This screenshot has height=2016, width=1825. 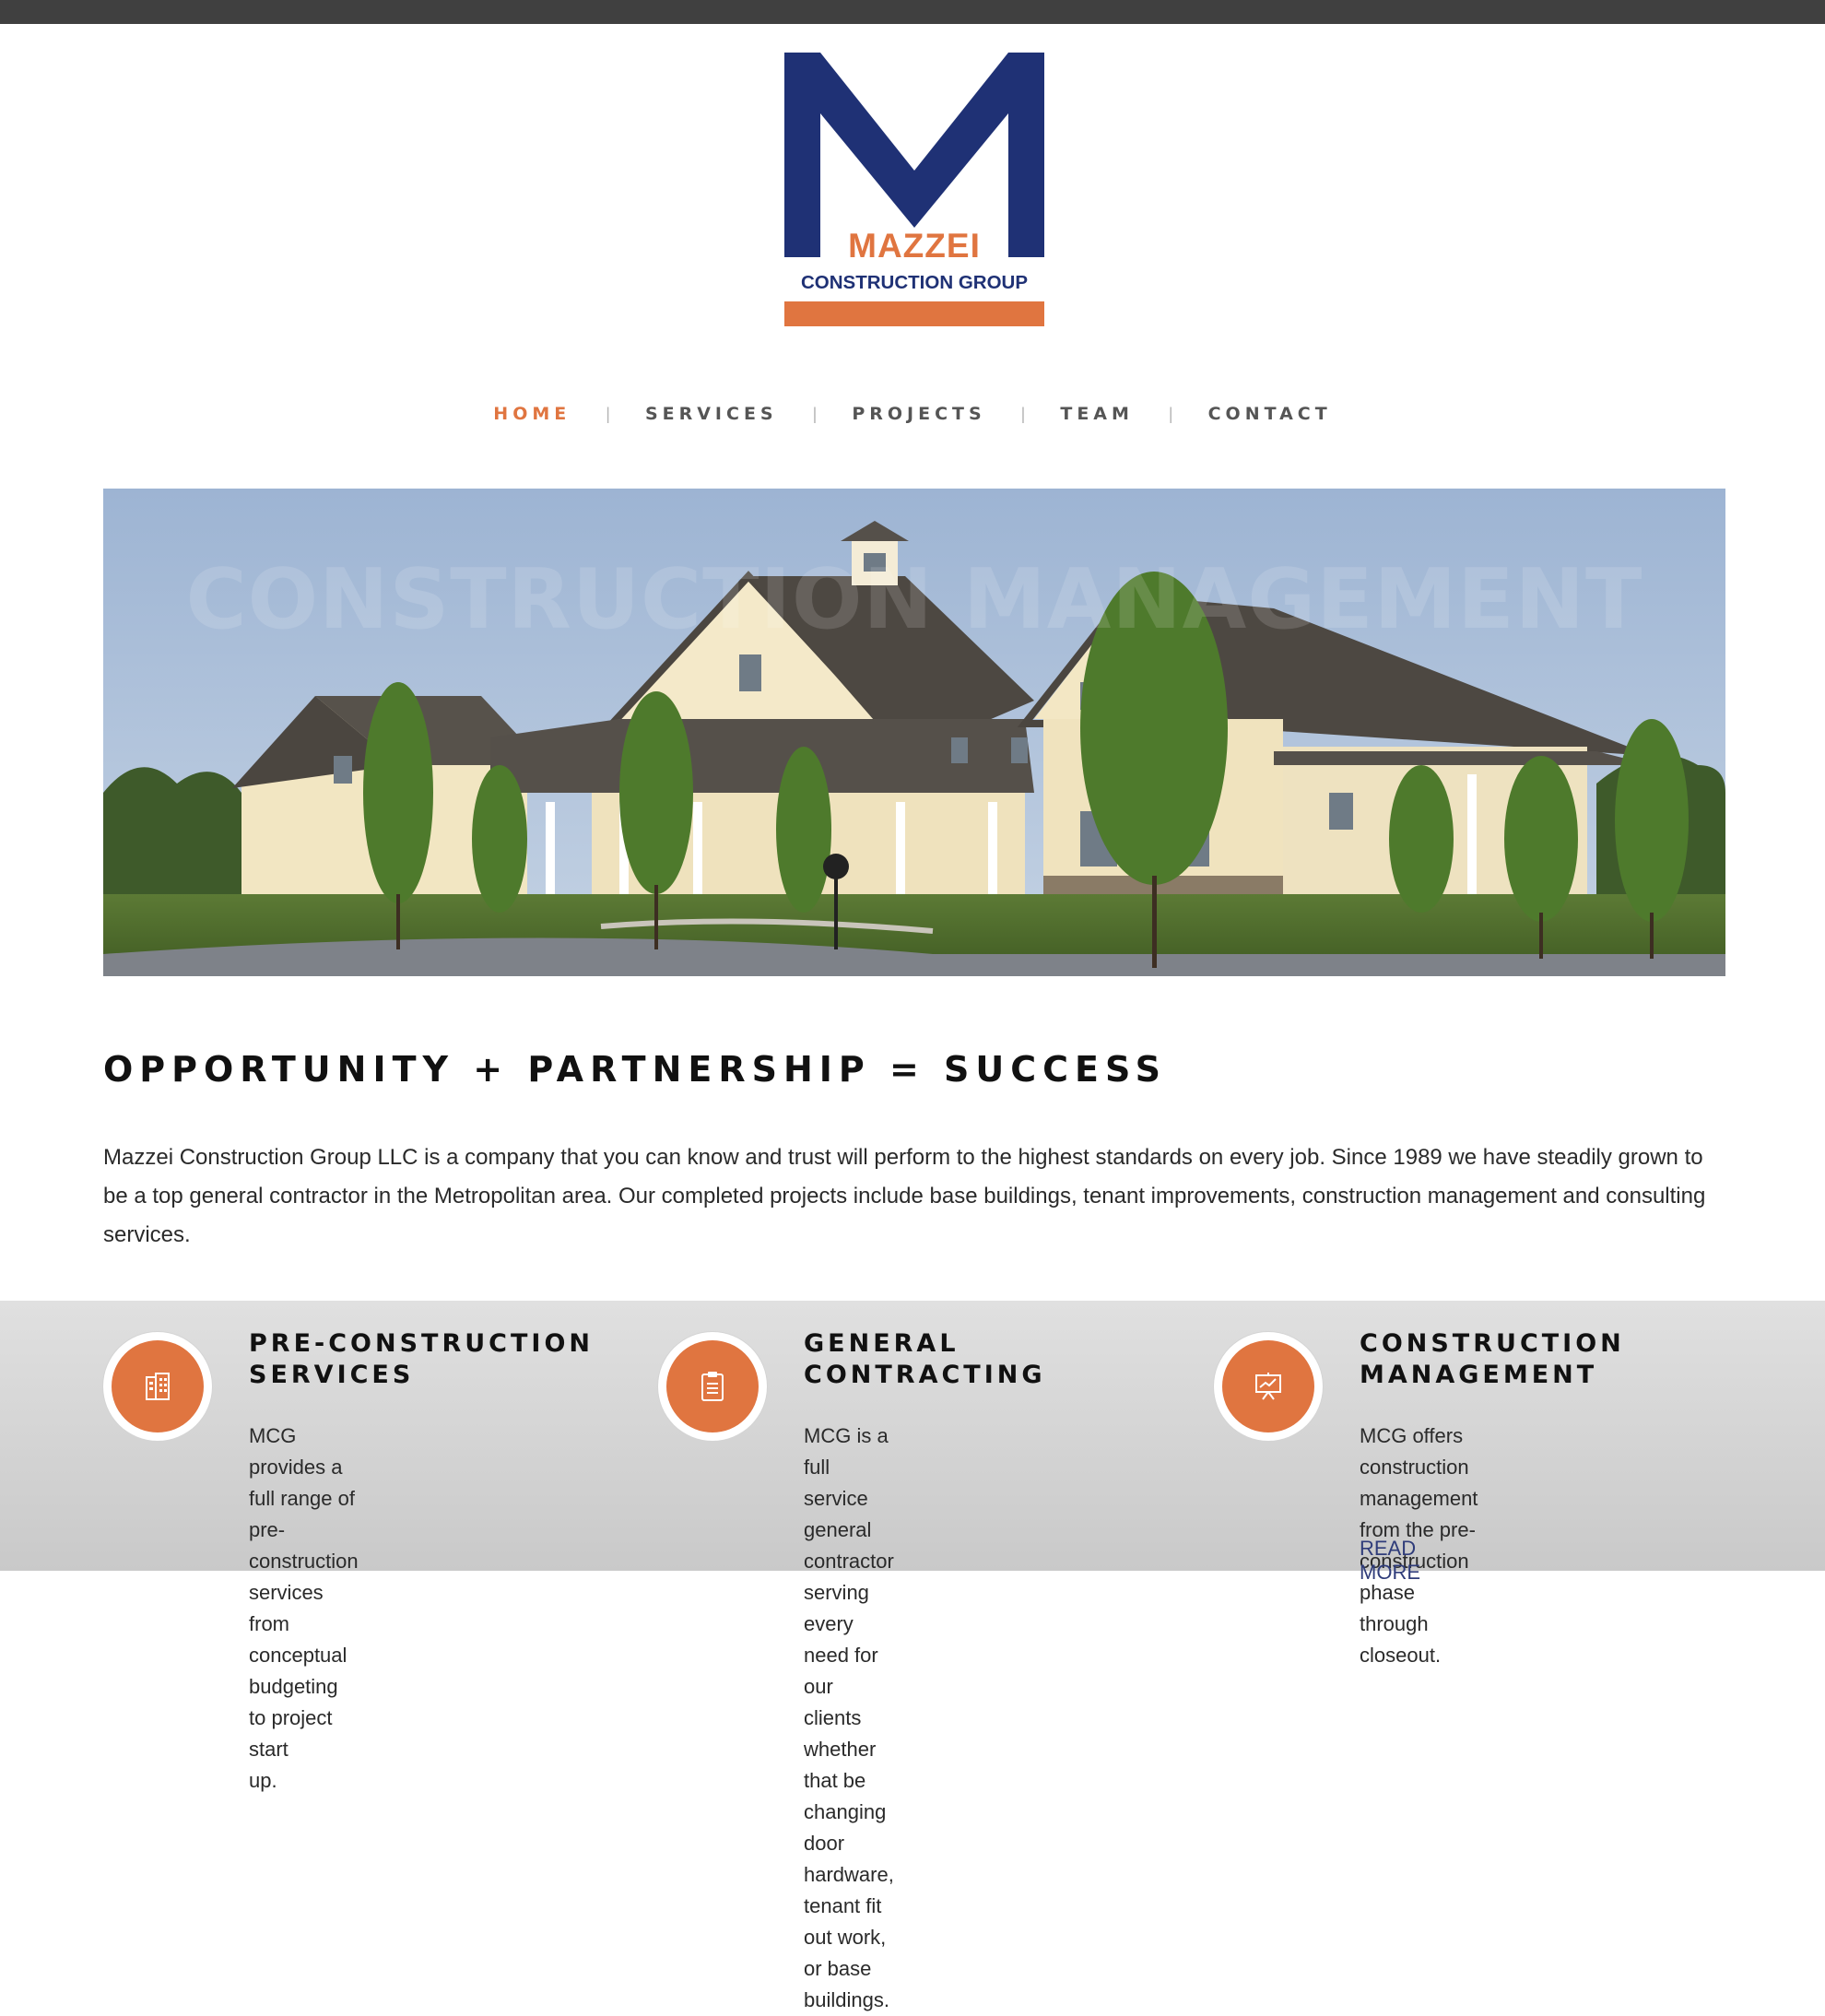 I want to click on svg-text: MAZZEI, so click(x=914, y=246).